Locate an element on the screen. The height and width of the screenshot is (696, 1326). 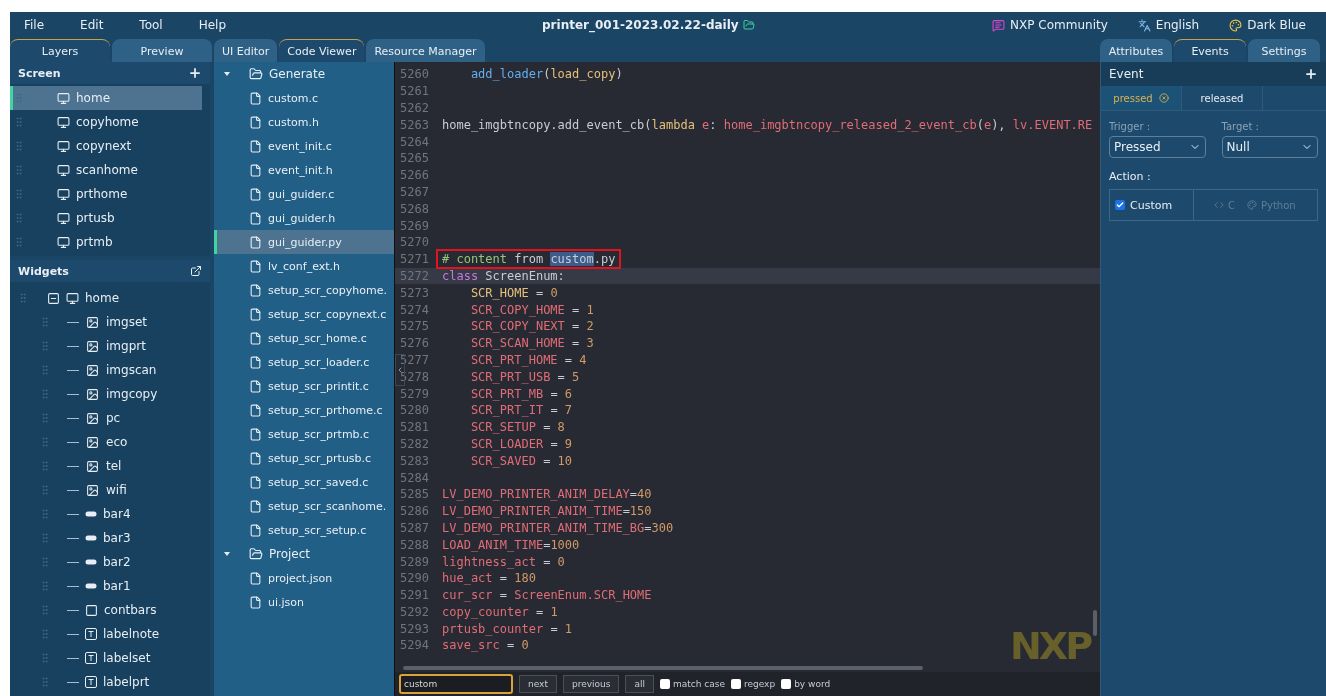
tree-entry: setup_scr_home.c is located at coordinates (304, 338).